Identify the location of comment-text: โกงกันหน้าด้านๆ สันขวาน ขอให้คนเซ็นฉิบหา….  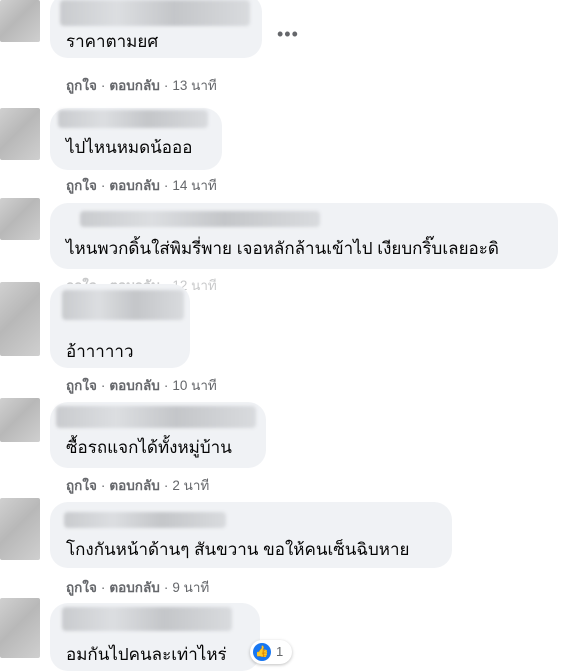
(238, 549).